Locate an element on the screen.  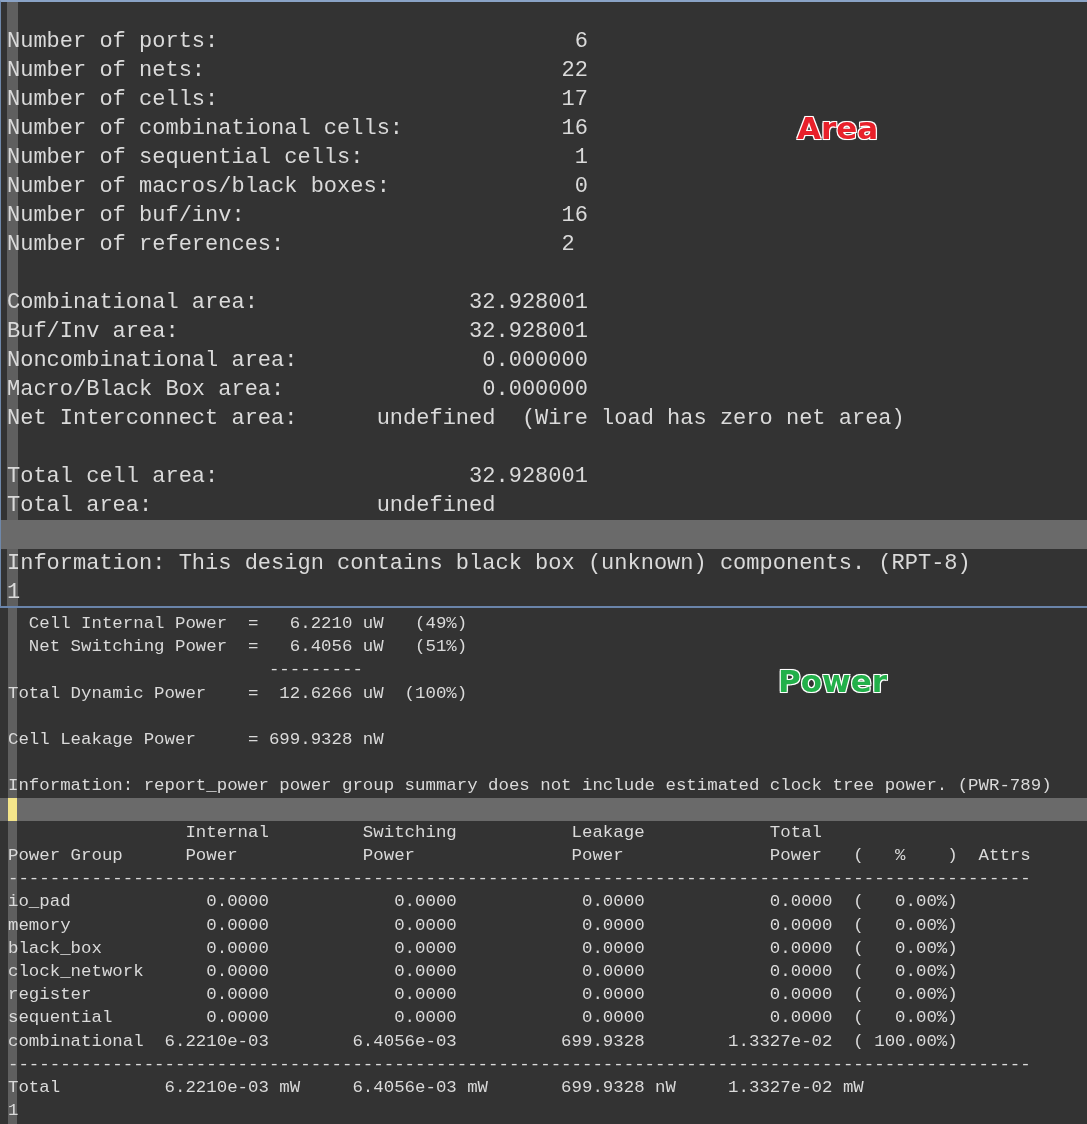
report-line: Combinational area: 32.928001 is located at coordinates (297, 303).